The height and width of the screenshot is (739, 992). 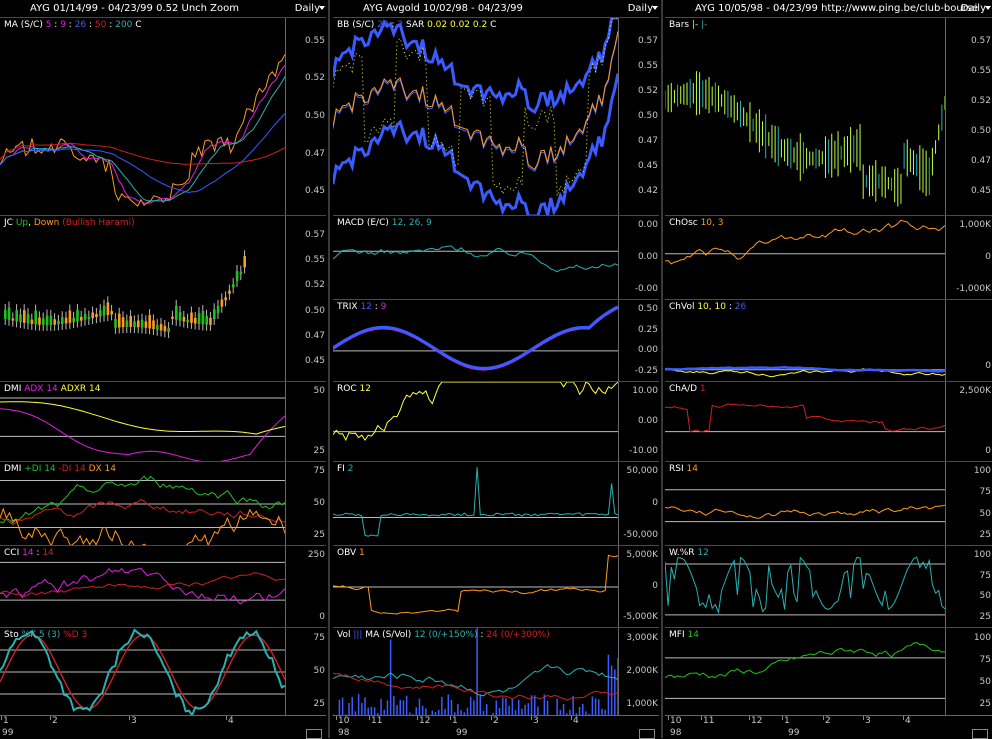 What do you see at coordinates (740, 307) in the screenshot?
I see `label-segment: 26` at bounding box center [740, 307].